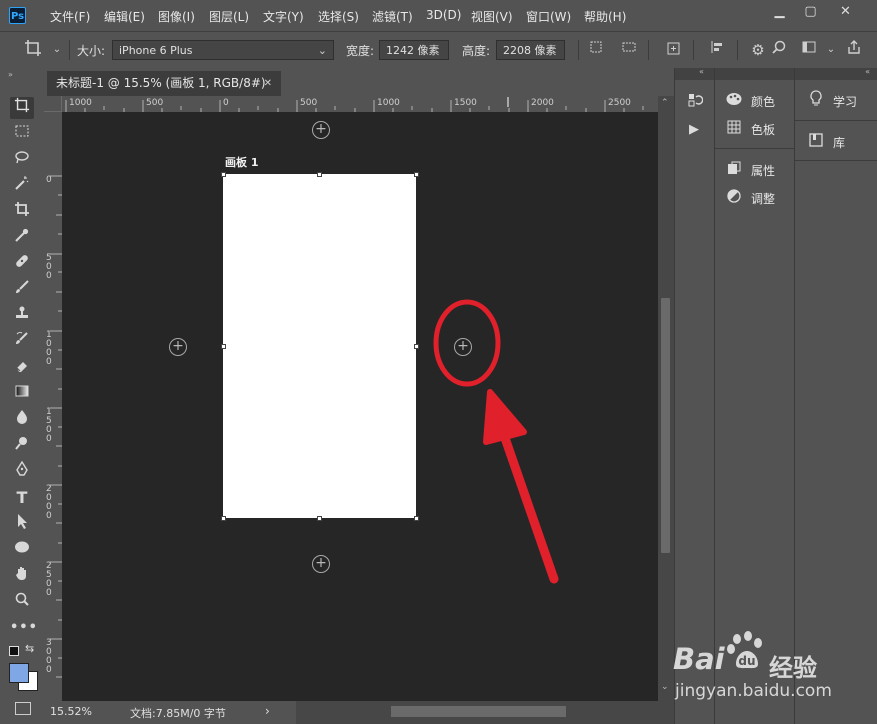  Describe the element at coordinates (22, 471) in the screenshot. I see `pen-tool-icon` at that location.